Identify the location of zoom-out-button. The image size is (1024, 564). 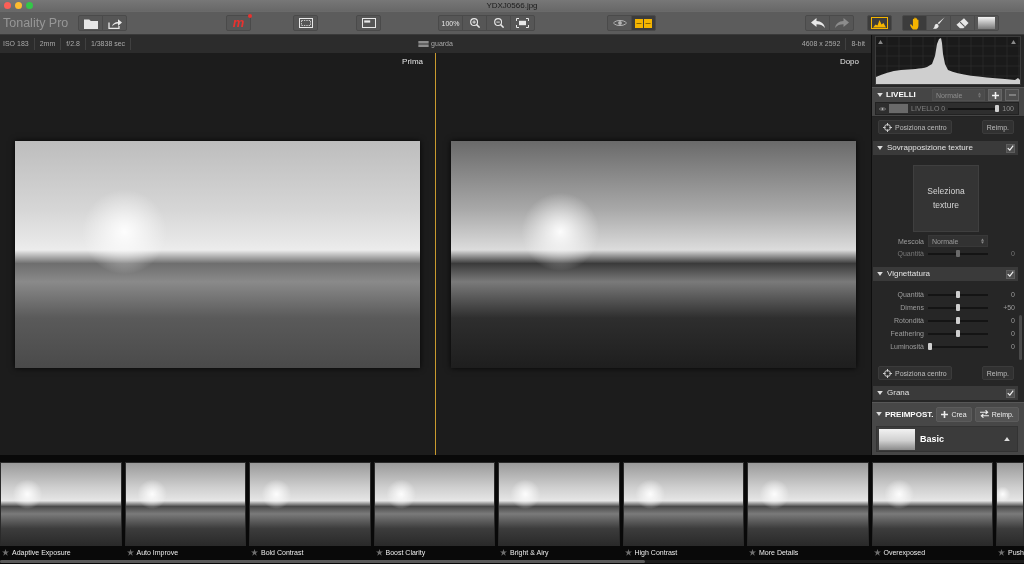
(498, 23).